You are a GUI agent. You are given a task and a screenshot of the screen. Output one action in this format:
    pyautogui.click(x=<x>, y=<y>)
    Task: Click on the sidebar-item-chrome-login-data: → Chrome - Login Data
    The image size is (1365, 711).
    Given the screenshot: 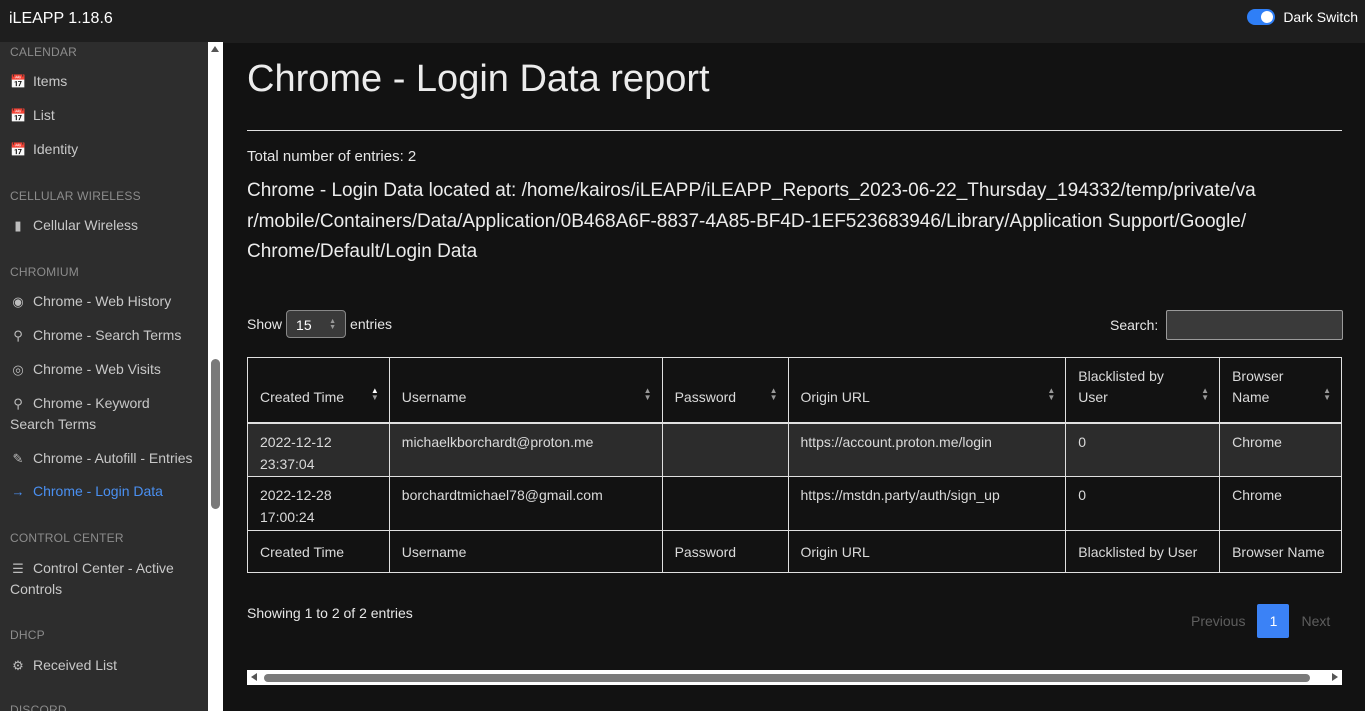 What is the action you would take?
    pyautogui.click(x=105, y=491)
    